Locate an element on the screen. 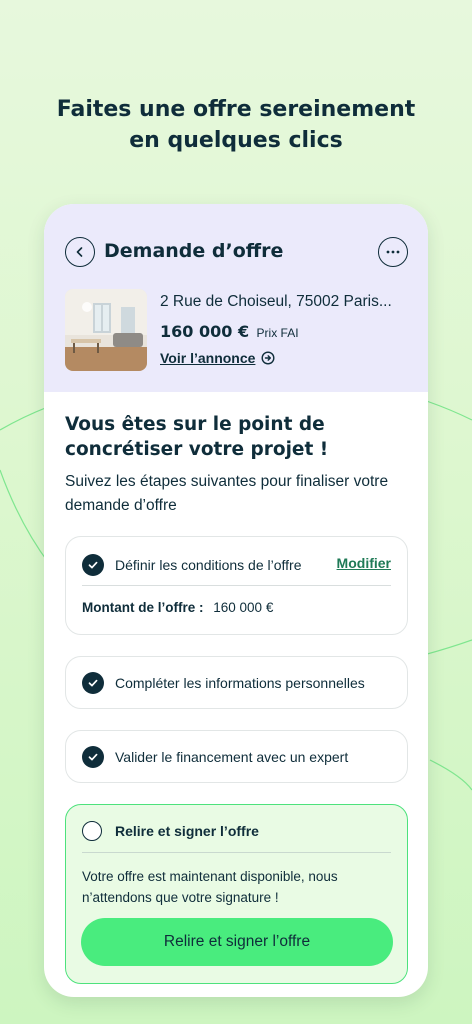  view-listing-link: Voir l’annonce is located at coordinates (217, 358).